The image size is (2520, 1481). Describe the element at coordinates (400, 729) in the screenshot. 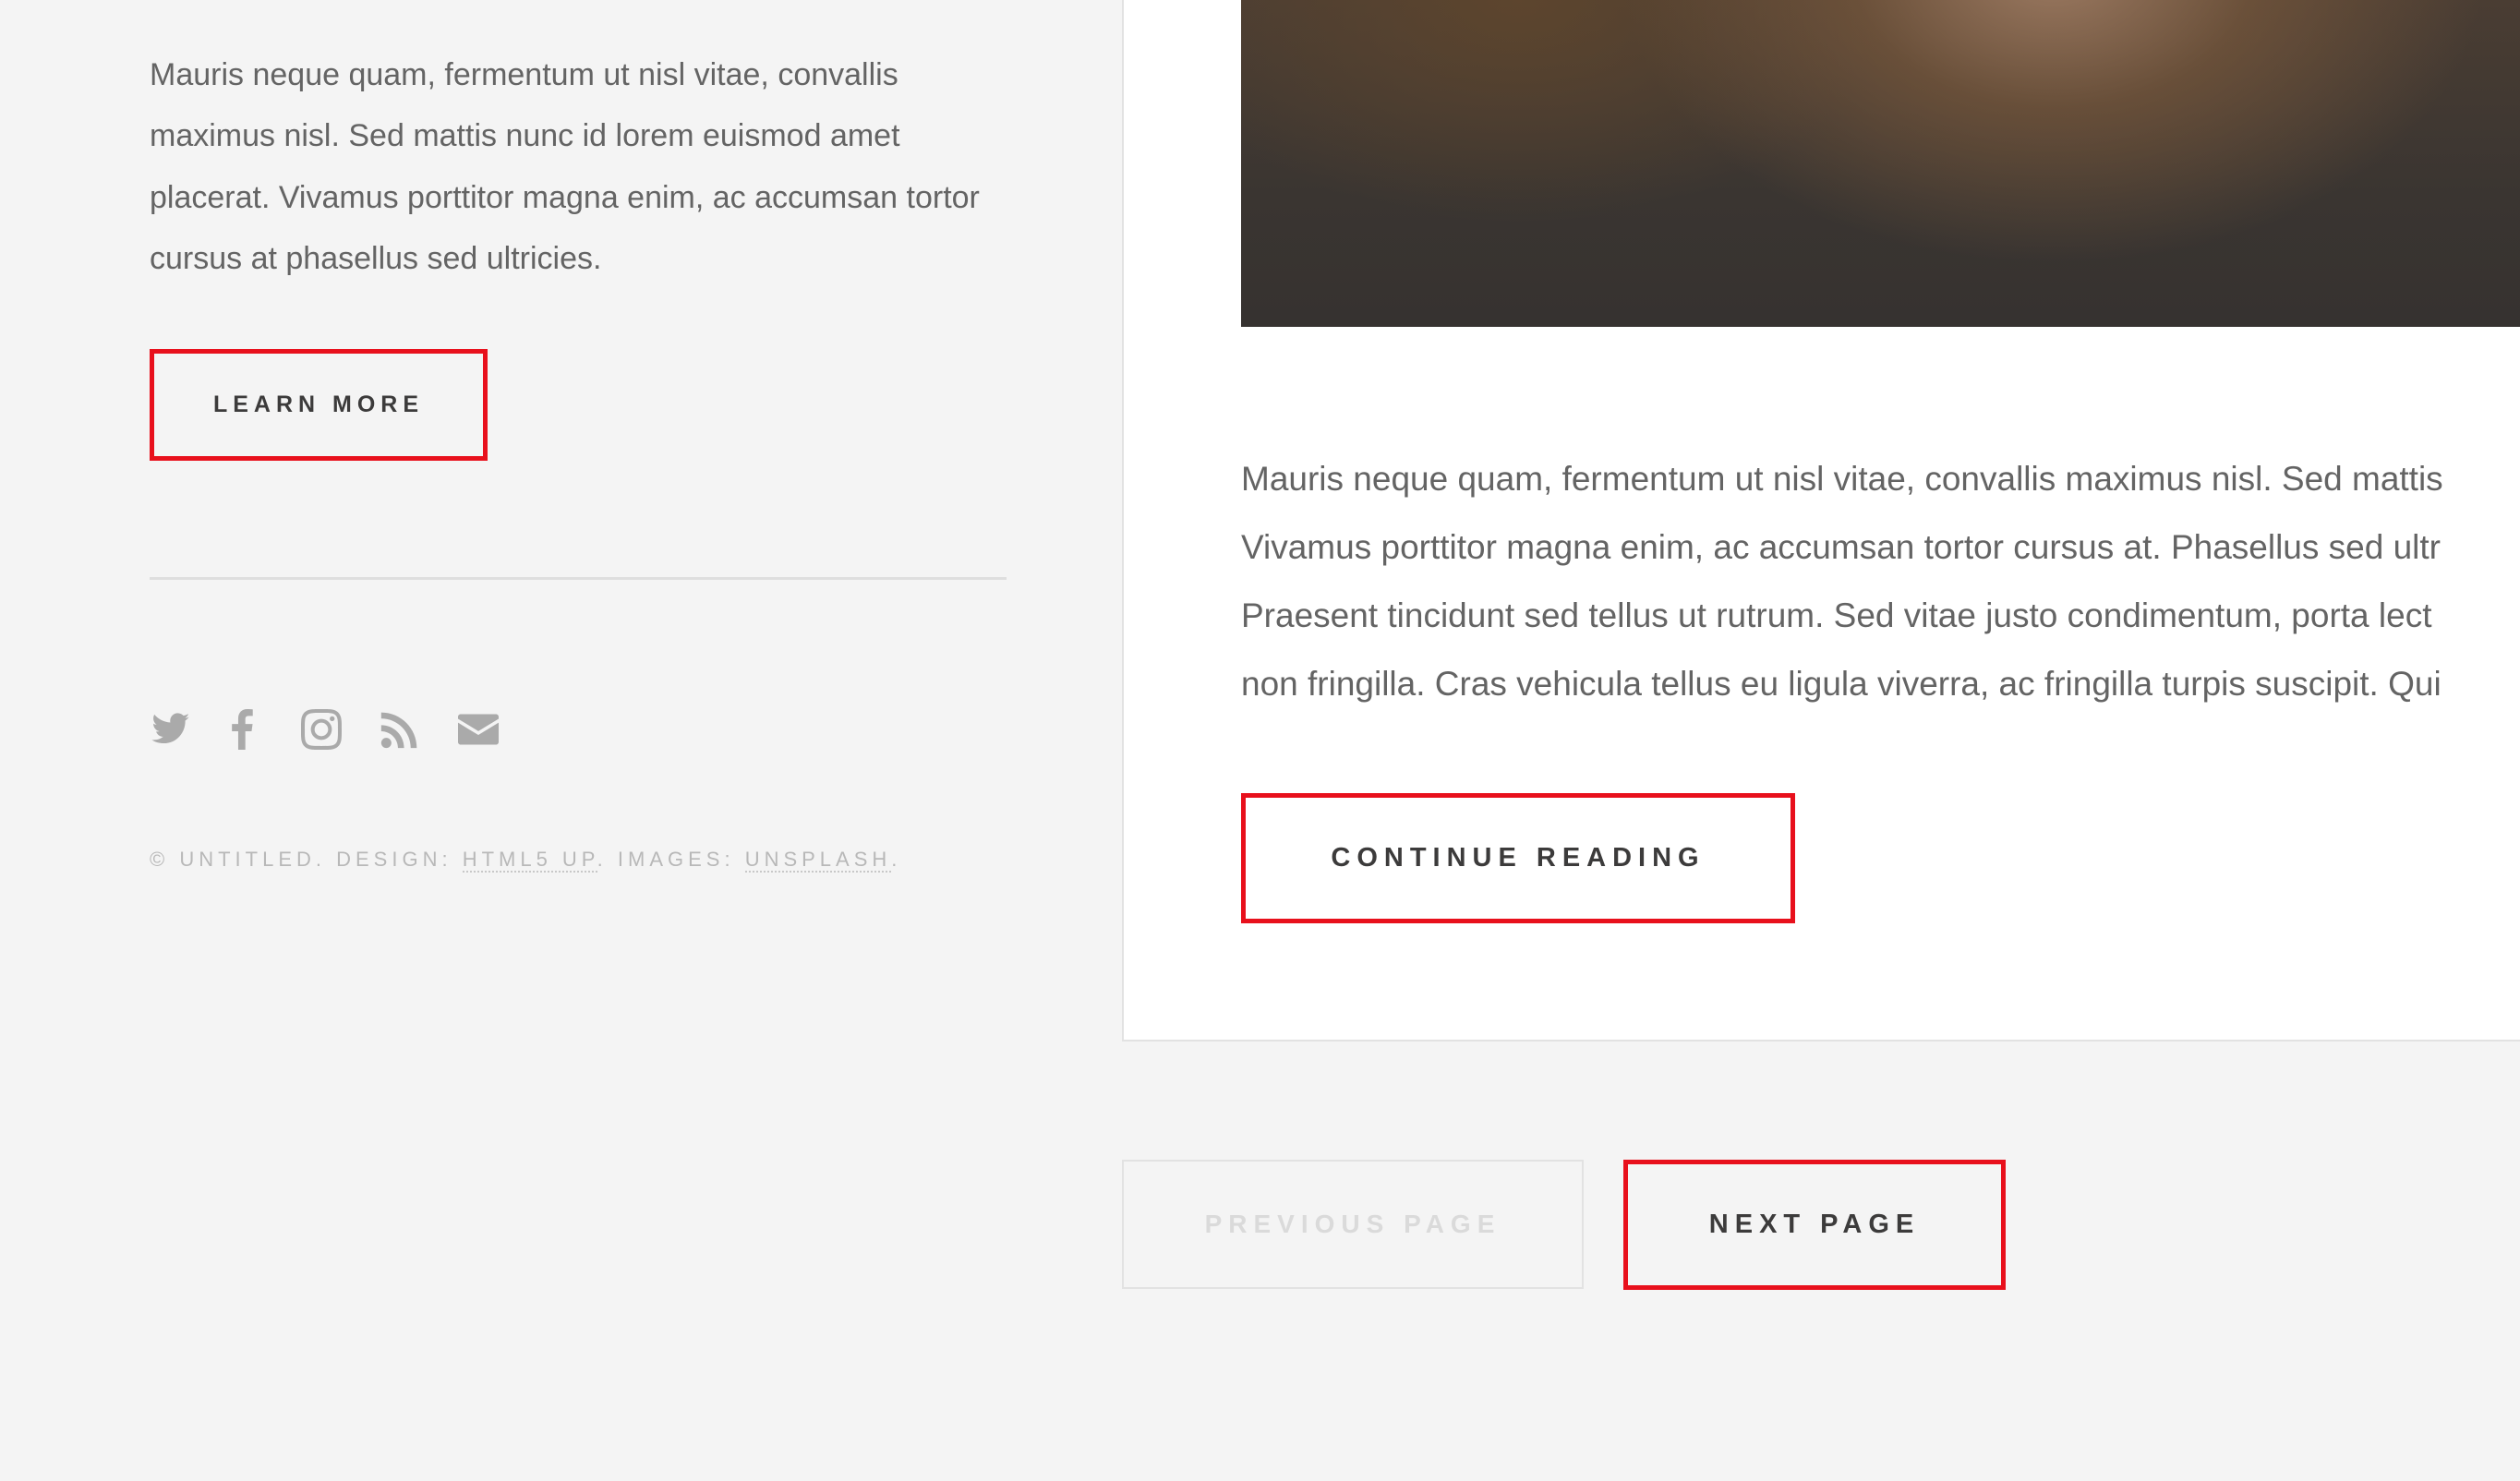

I see `rss-icon` at that location.